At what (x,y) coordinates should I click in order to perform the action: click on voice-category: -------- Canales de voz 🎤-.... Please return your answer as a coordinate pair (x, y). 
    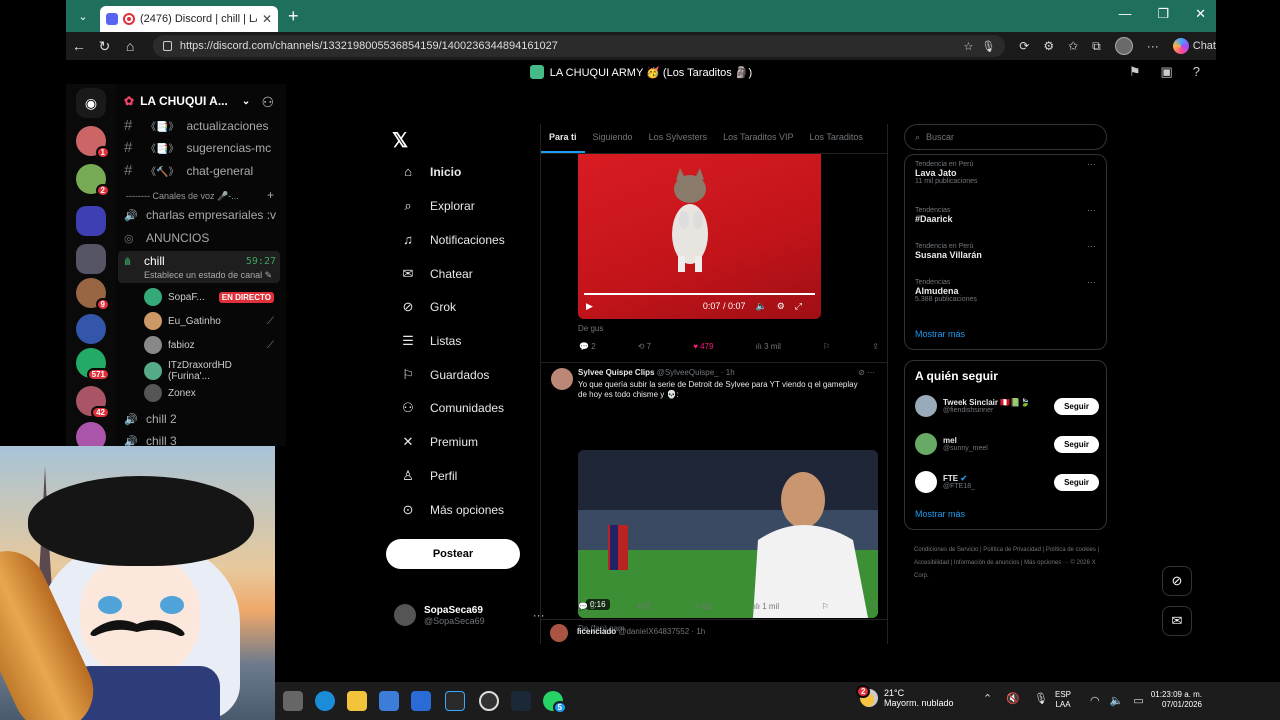
    Looking at the image, I should click on (182, 196).